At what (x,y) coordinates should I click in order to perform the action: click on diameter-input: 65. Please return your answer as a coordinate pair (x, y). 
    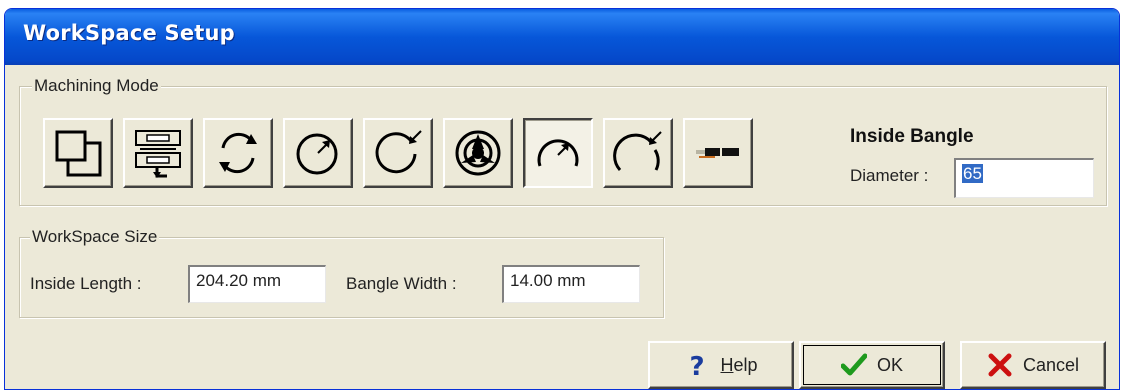
    Looking at the image, I should click on (1024, 178).